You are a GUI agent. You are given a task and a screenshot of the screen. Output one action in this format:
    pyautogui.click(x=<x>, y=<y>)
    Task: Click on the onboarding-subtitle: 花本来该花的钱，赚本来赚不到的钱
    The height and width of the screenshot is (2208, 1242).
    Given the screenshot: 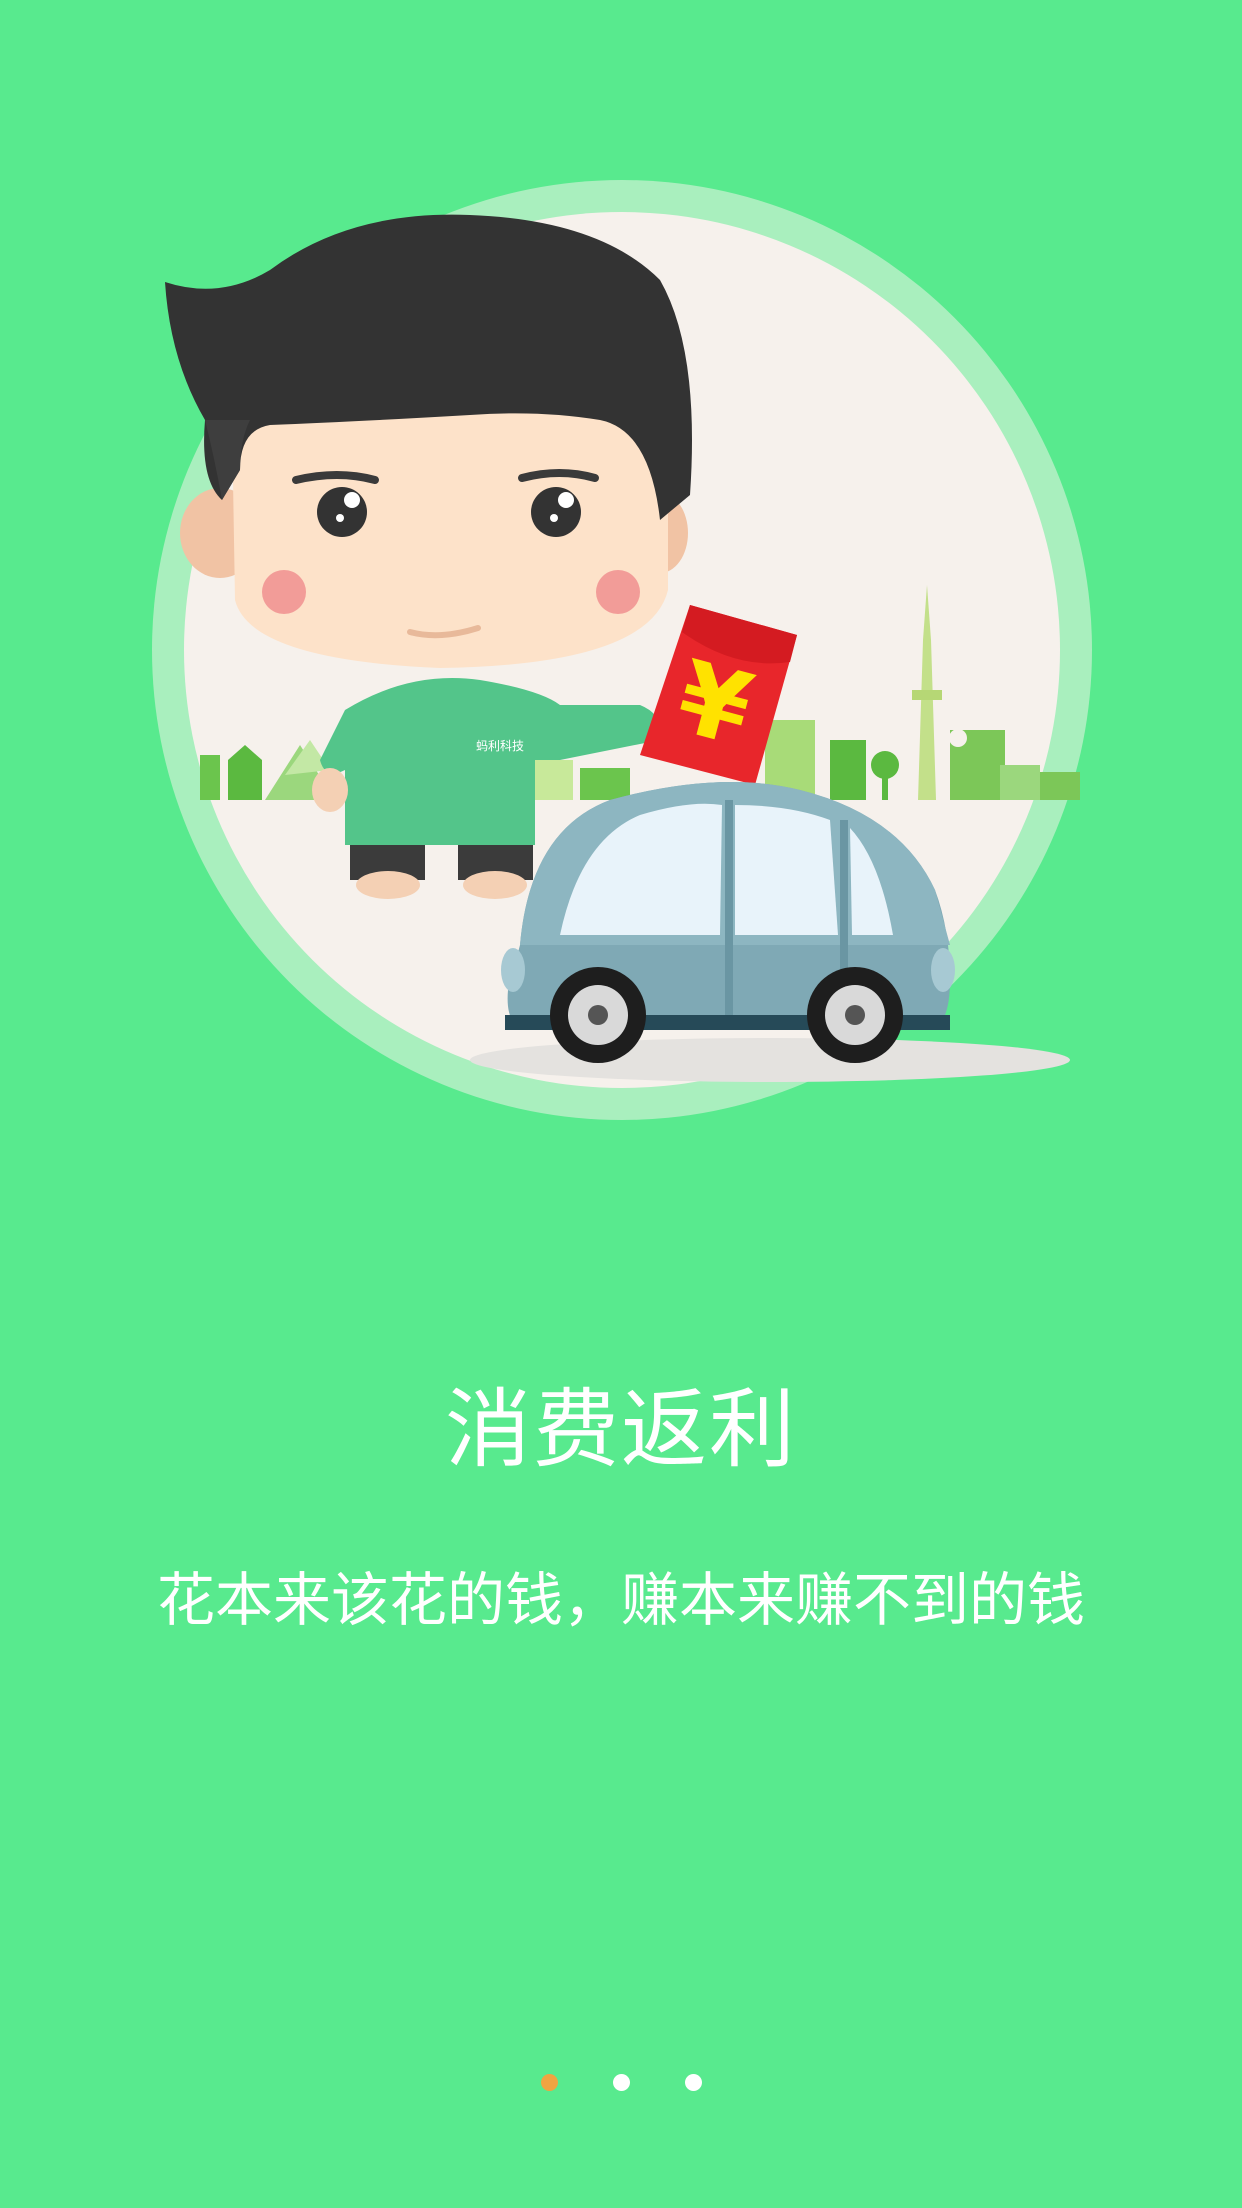 What is the action you would take?
    pyautogui.click(x=620, y=1600)
    